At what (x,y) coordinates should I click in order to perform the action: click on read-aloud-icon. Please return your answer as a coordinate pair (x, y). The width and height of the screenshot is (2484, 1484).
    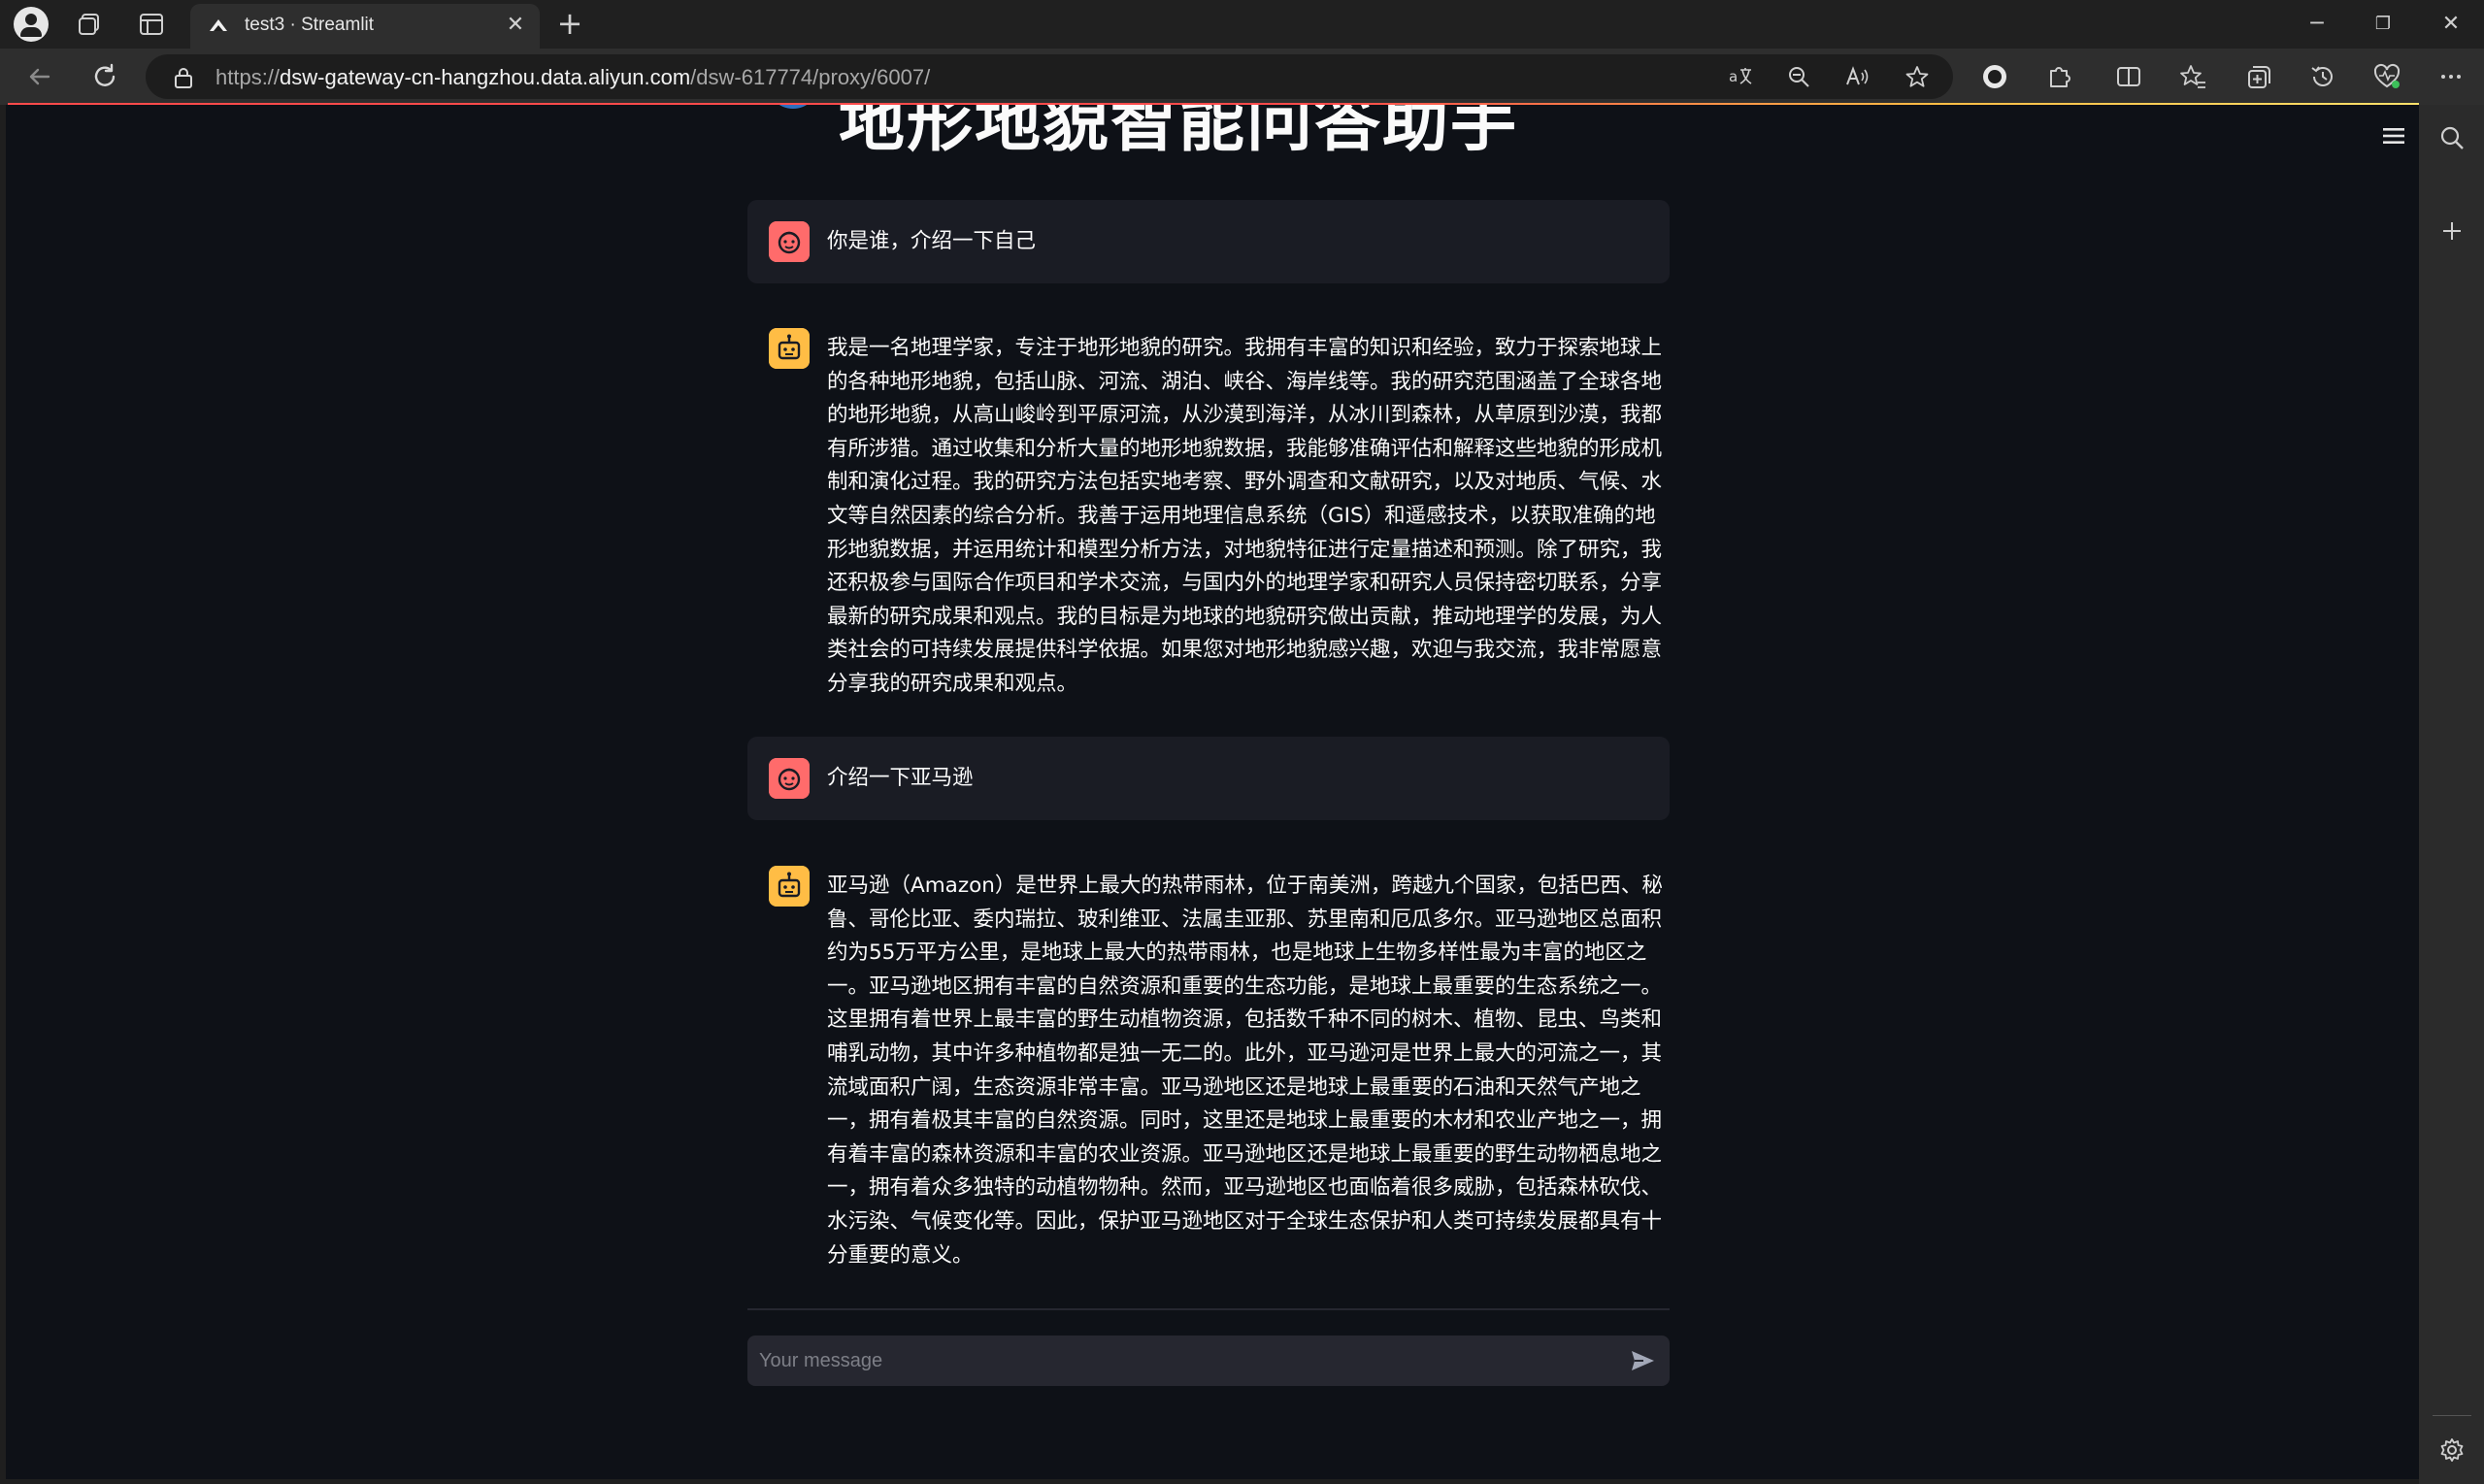
    Looking at the image, I should click on (1857, 76).